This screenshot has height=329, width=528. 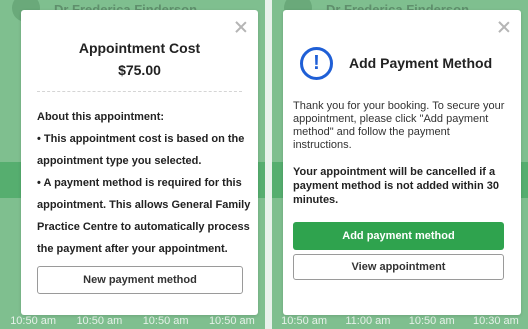 I want to click on about-line: • This appointment cost is based on the, so click(x=141, y=139).